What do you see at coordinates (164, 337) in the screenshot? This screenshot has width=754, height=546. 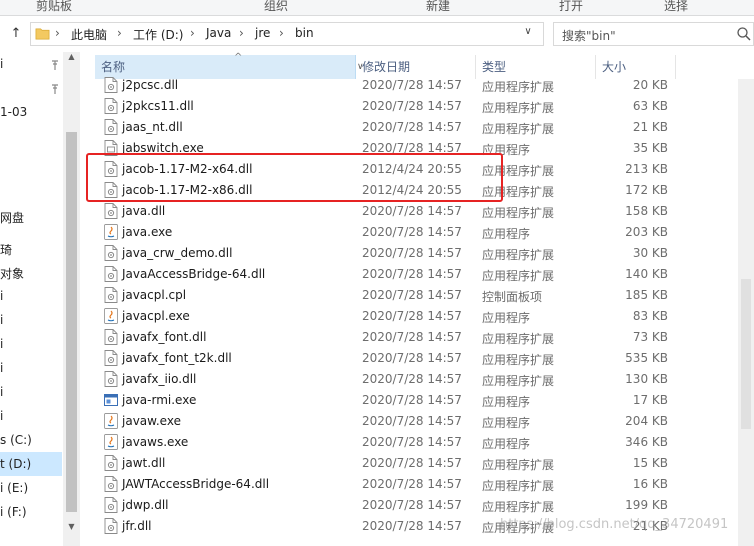 I see `file-name: javafx_font.dll` at bounding box center [164, 337].